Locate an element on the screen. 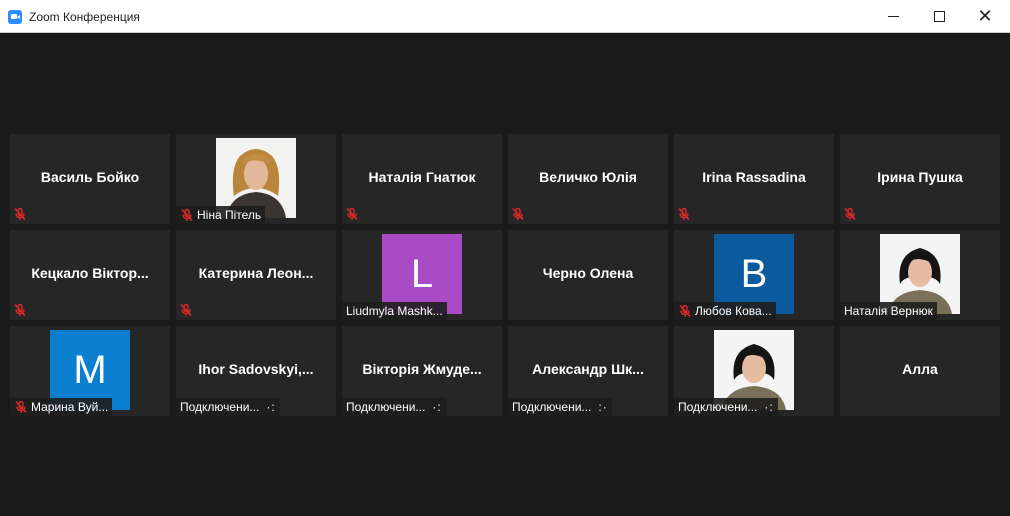 Image resolution: width=1010 pixels, height=516 pixels. participant-tile: Подключени... ·: is located at coordinates (754, 371).